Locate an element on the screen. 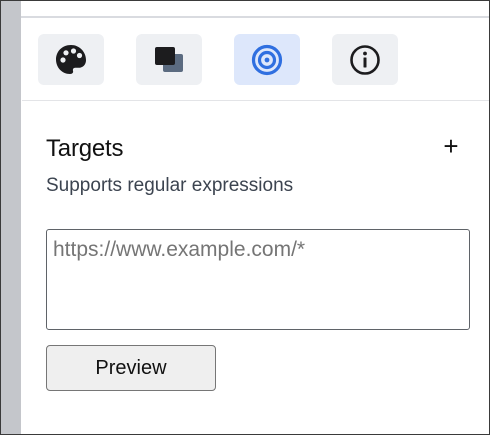 The width and height of the screenshot is (490, 435). theme-tab-button is located at coordinates (71, 59).